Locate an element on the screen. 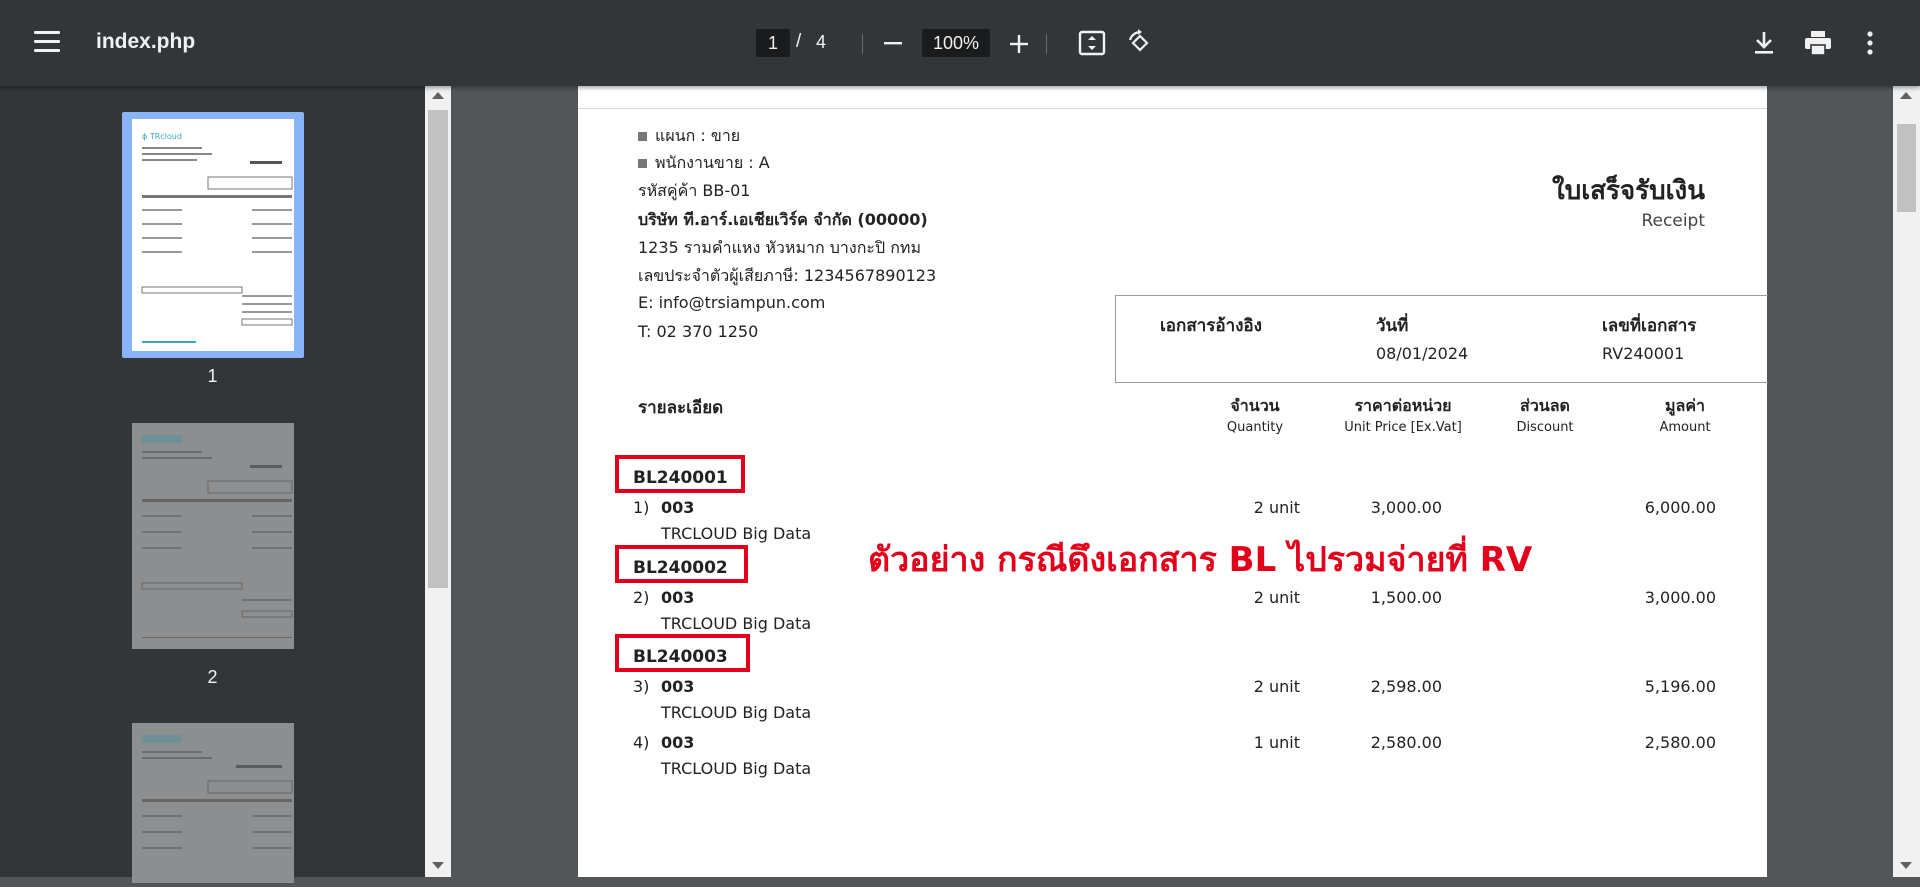 This screenshot has width=1920, height=887. column-unit-price-en: Unit Price [Ex.Vat] is located at coordinates (1403, 427).